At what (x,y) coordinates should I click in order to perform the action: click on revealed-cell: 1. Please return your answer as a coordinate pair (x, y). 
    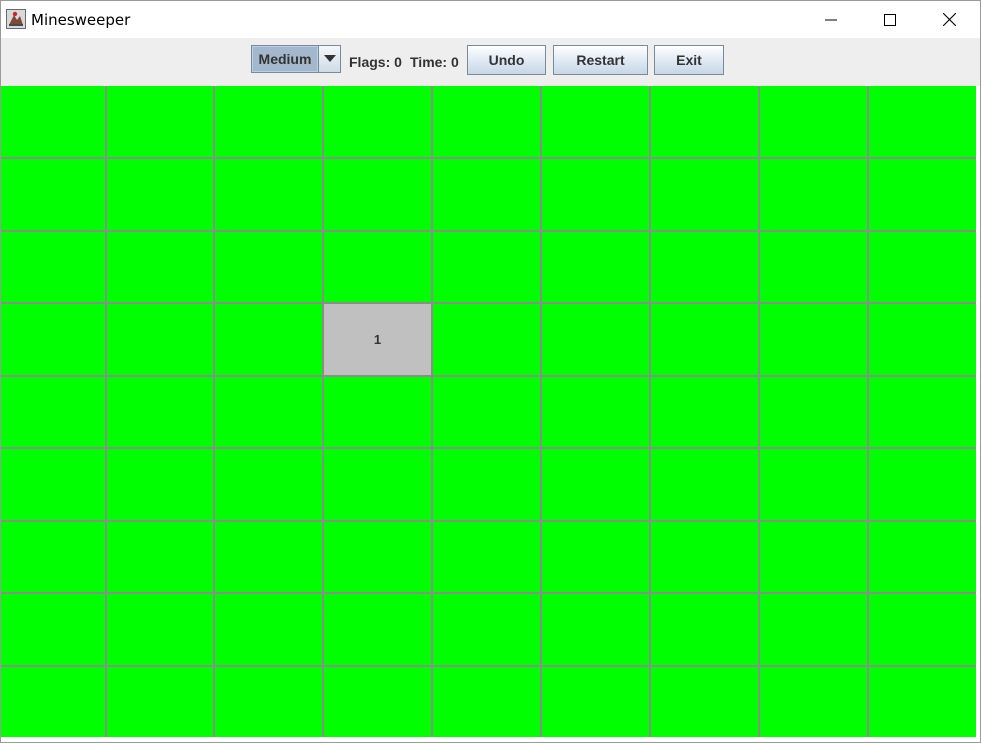
    Looking at the image, I should click on (377, 339).